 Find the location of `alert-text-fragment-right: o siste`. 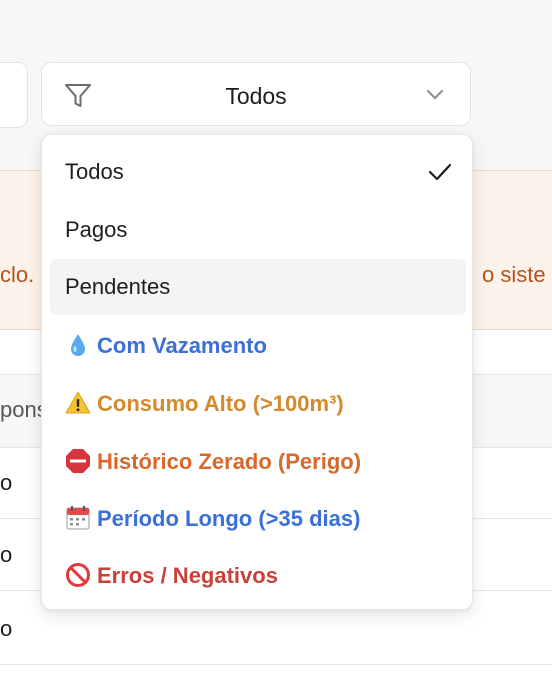

alert-text-fragment-right: o siste is located at coordinates (514, 274).